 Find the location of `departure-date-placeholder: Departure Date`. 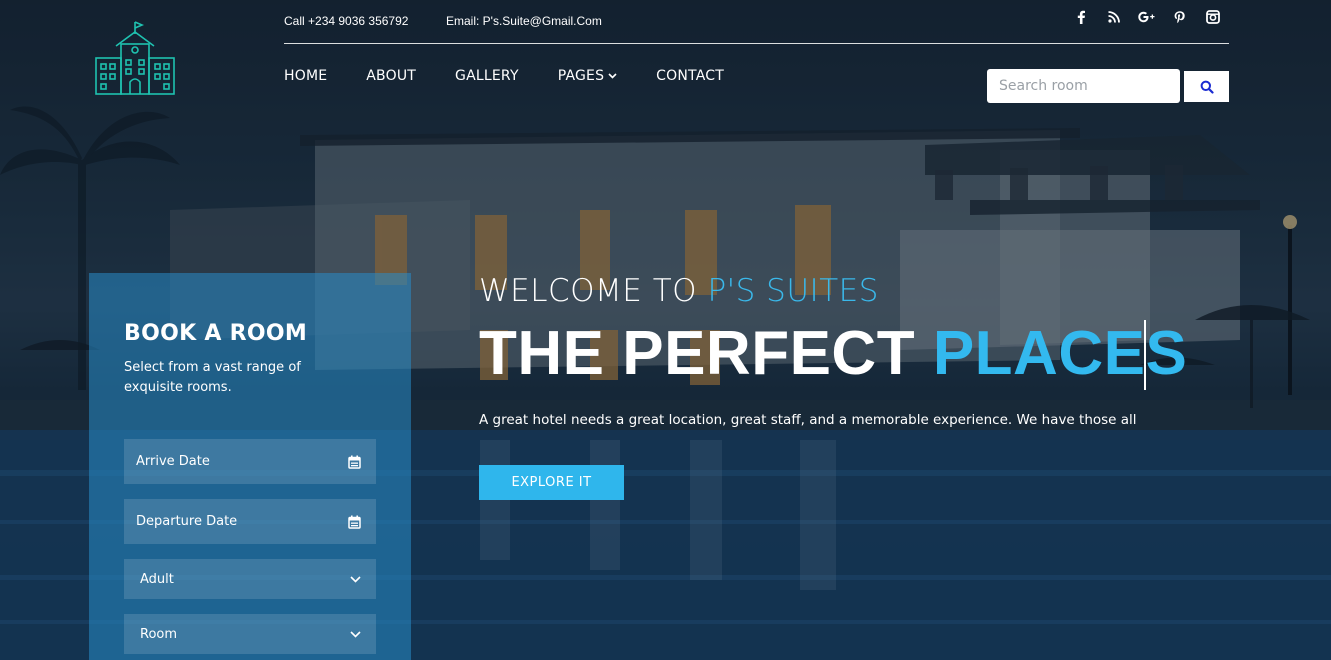

departure-date-placeholder: Departure Date is located at coordinates (187, 521).